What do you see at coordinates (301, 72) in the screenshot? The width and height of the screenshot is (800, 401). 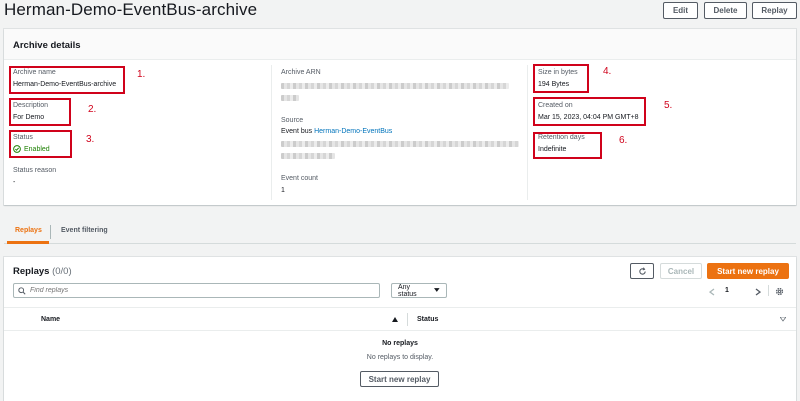 I see `archive-arn-label: Archive ARN` at bounding box center [301, 72].